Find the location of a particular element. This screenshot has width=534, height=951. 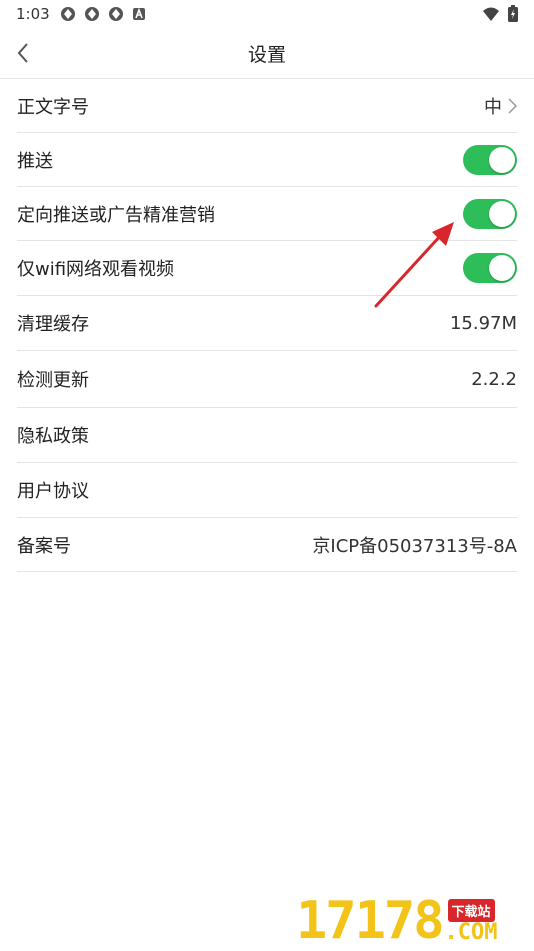

page-title: 设置 is located at coordinates (266, 55).